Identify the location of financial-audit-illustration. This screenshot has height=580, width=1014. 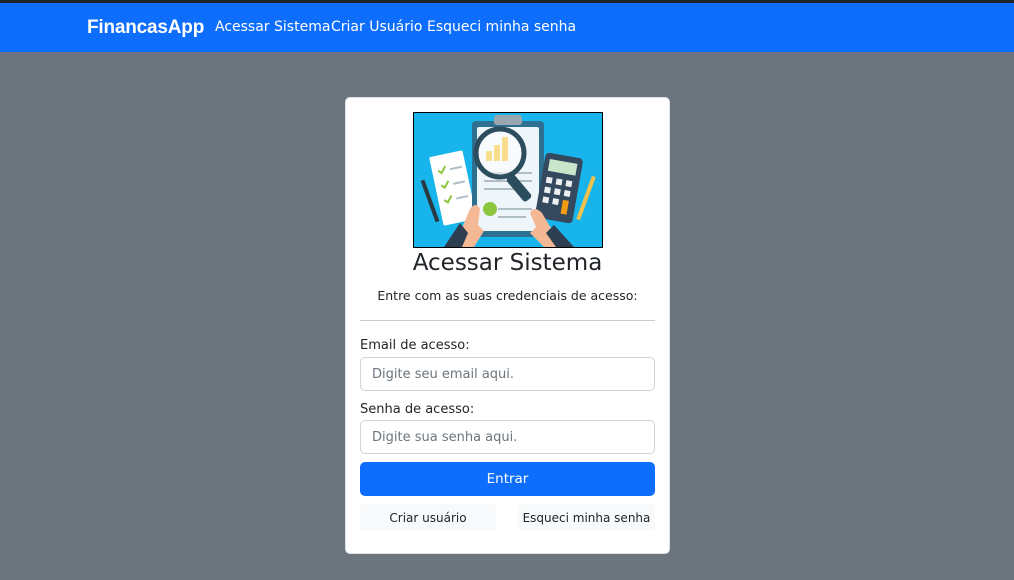
(508, 180).